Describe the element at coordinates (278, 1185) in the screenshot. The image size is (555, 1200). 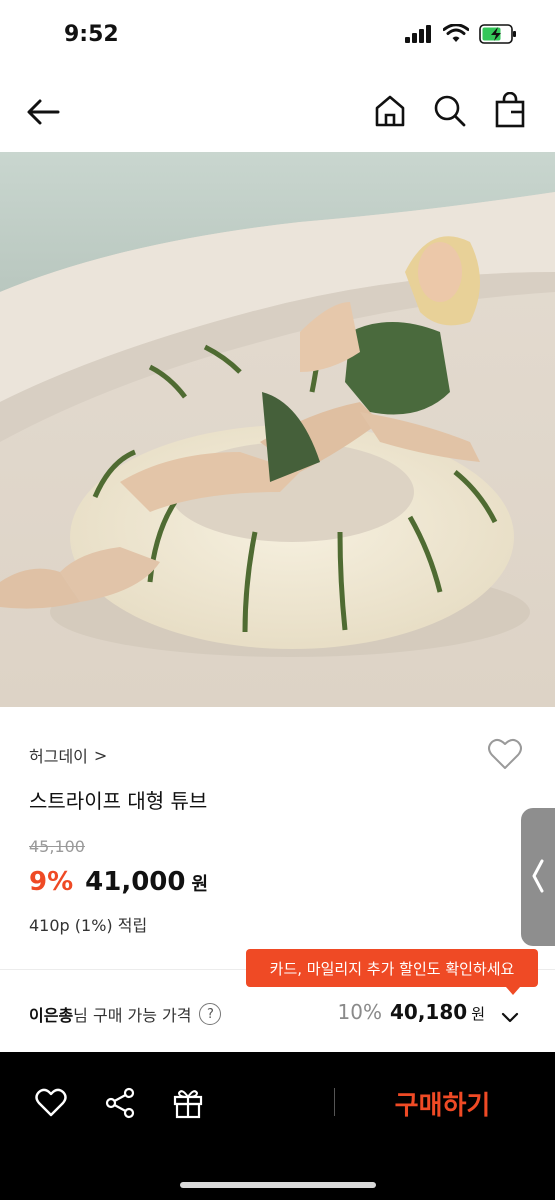
I see `home-indicator` at that location.